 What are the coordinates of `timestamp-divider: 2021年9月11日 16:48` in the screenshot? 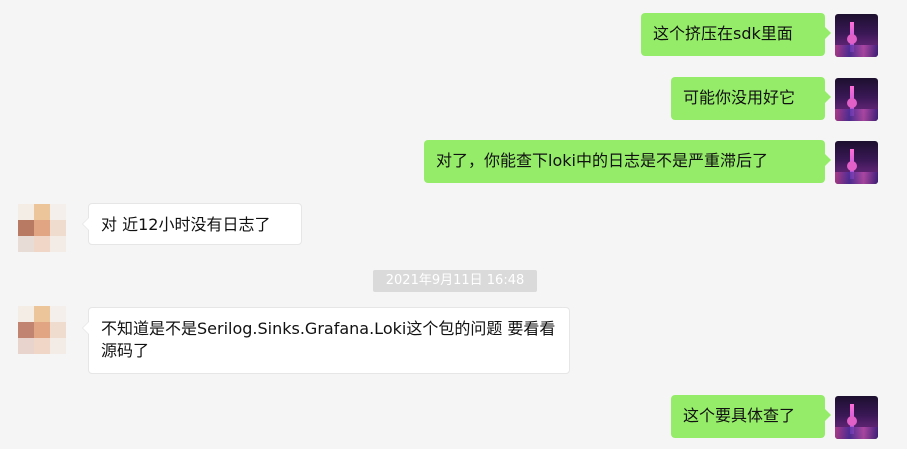 It's located at (455, 281).